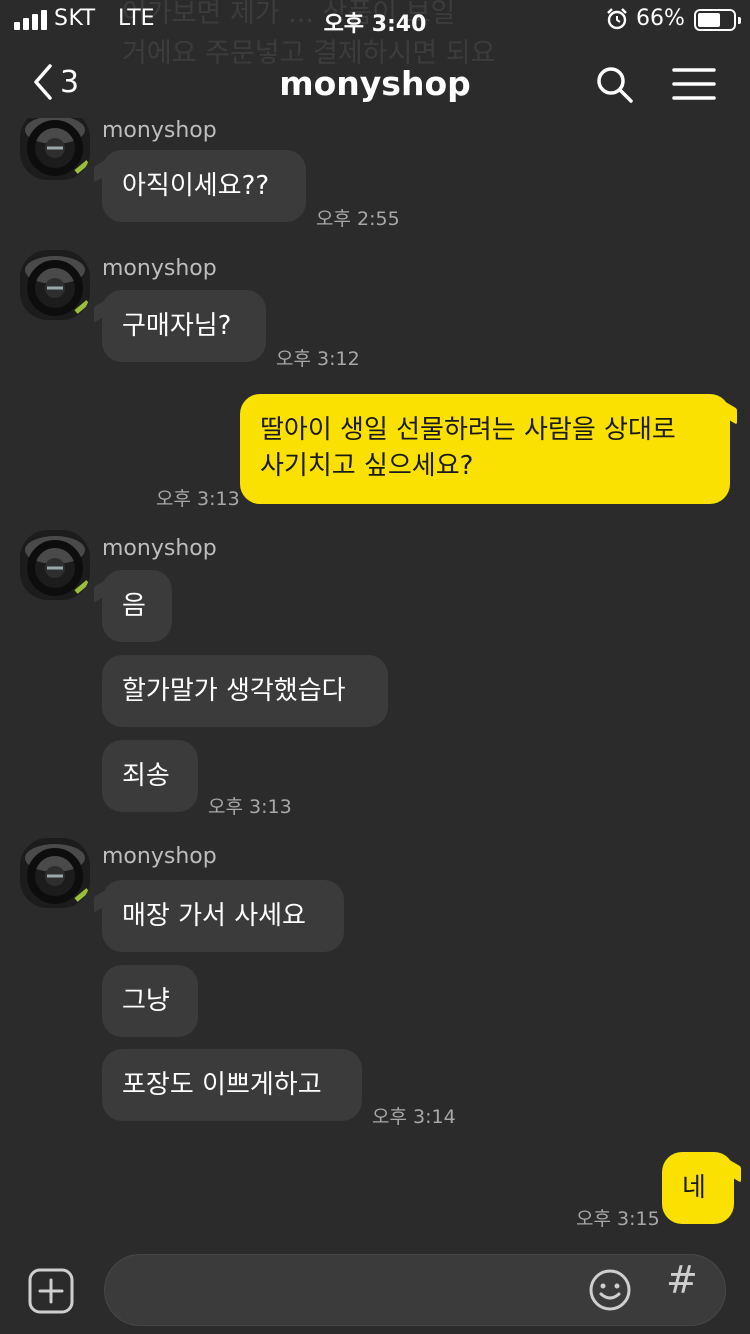 The width and height of the screenshot is (750, 1334). I want to click on input-bar: #, so click(375, 1290).